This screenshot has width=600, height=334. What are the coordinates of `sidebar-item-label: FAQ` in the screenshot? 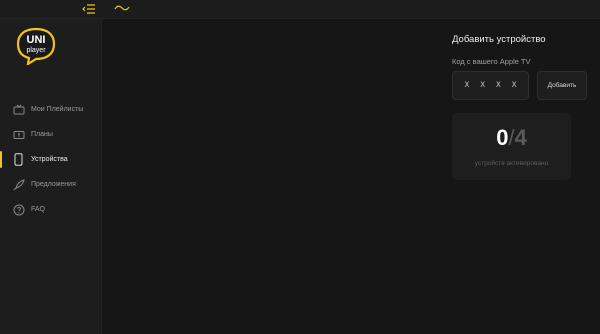 It's located at (38, 209).